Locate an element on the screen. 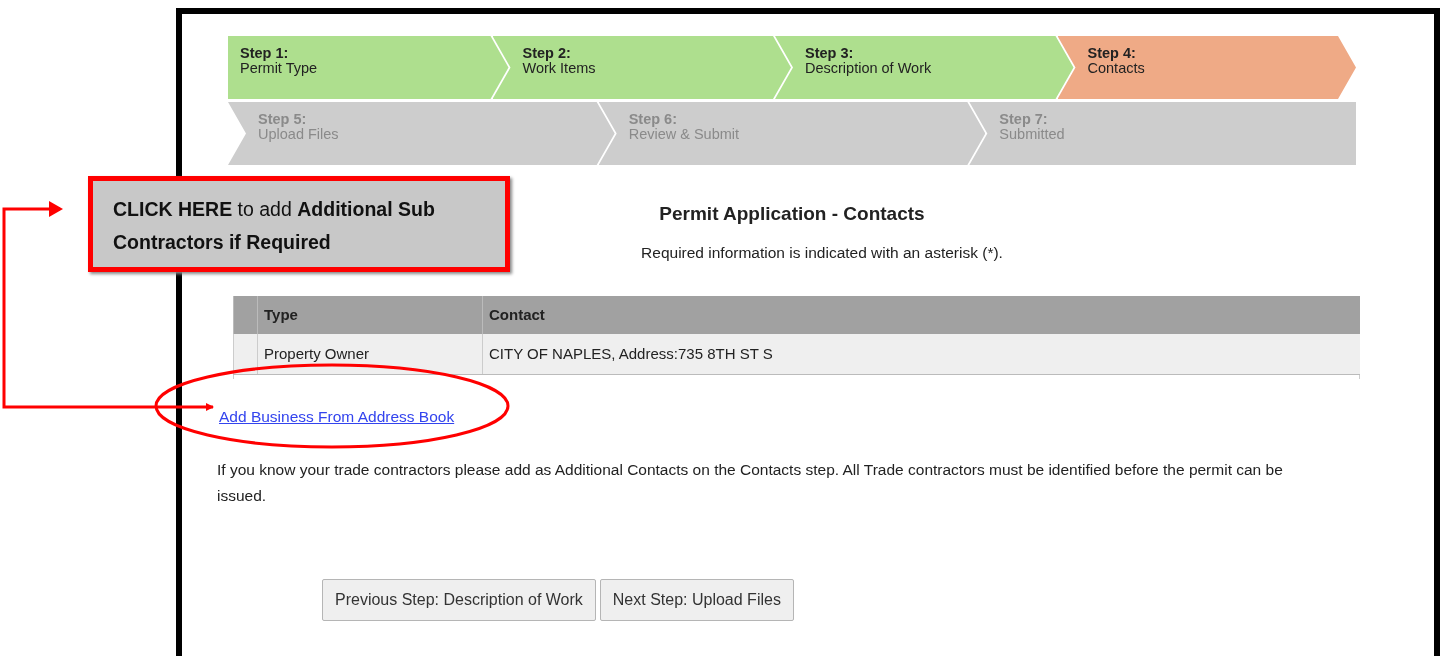  step-tab: Step 1: Permit Type is located at coordinates (368, 67).